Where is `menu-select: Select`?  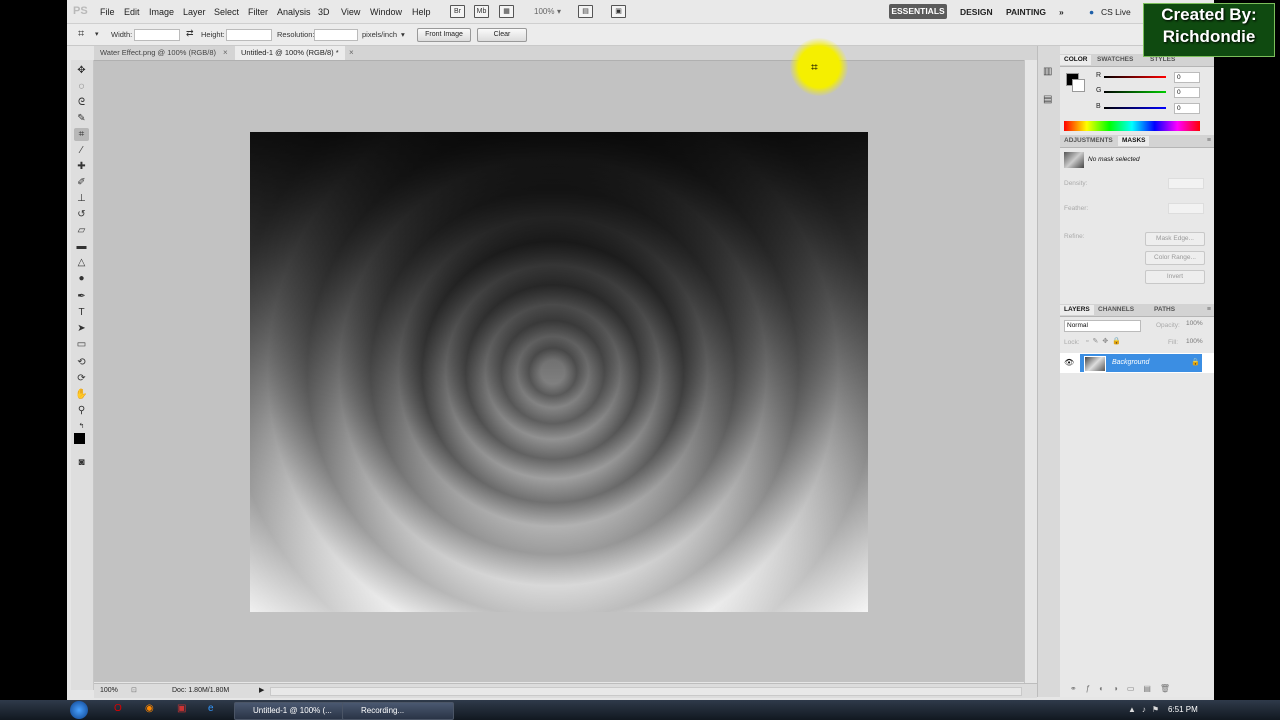
menu-select: Select is located at coordinates (226, 12).